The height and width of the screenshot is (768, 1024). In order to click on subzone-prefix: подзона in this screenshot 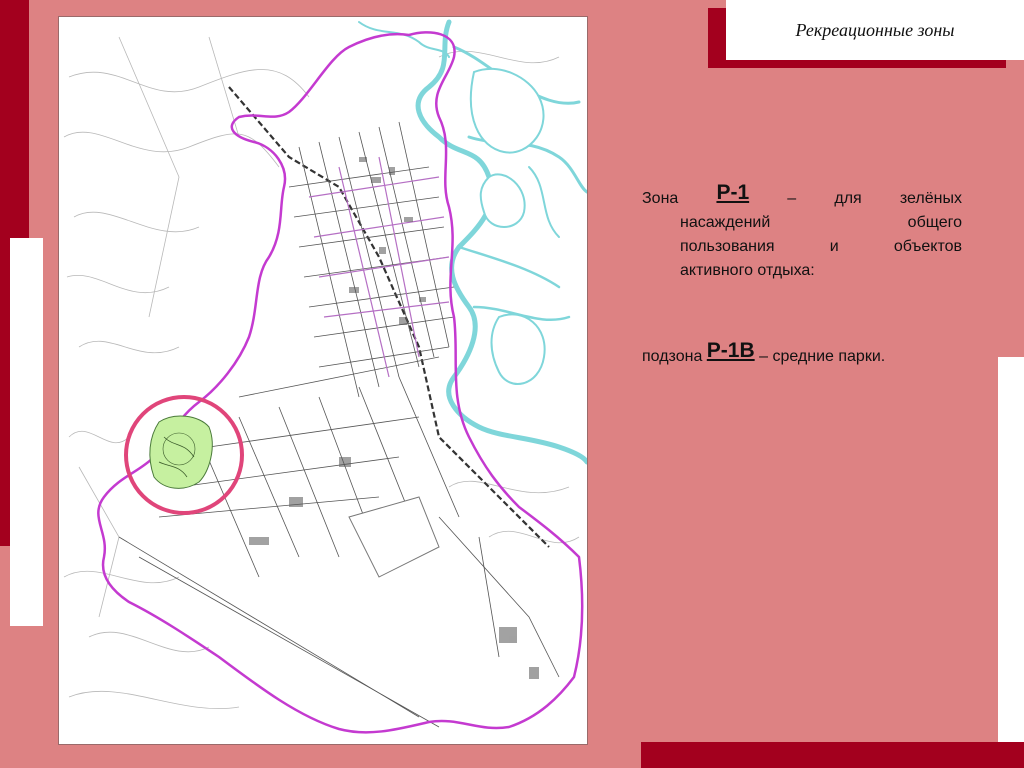, I will do `click(672, 356)`.